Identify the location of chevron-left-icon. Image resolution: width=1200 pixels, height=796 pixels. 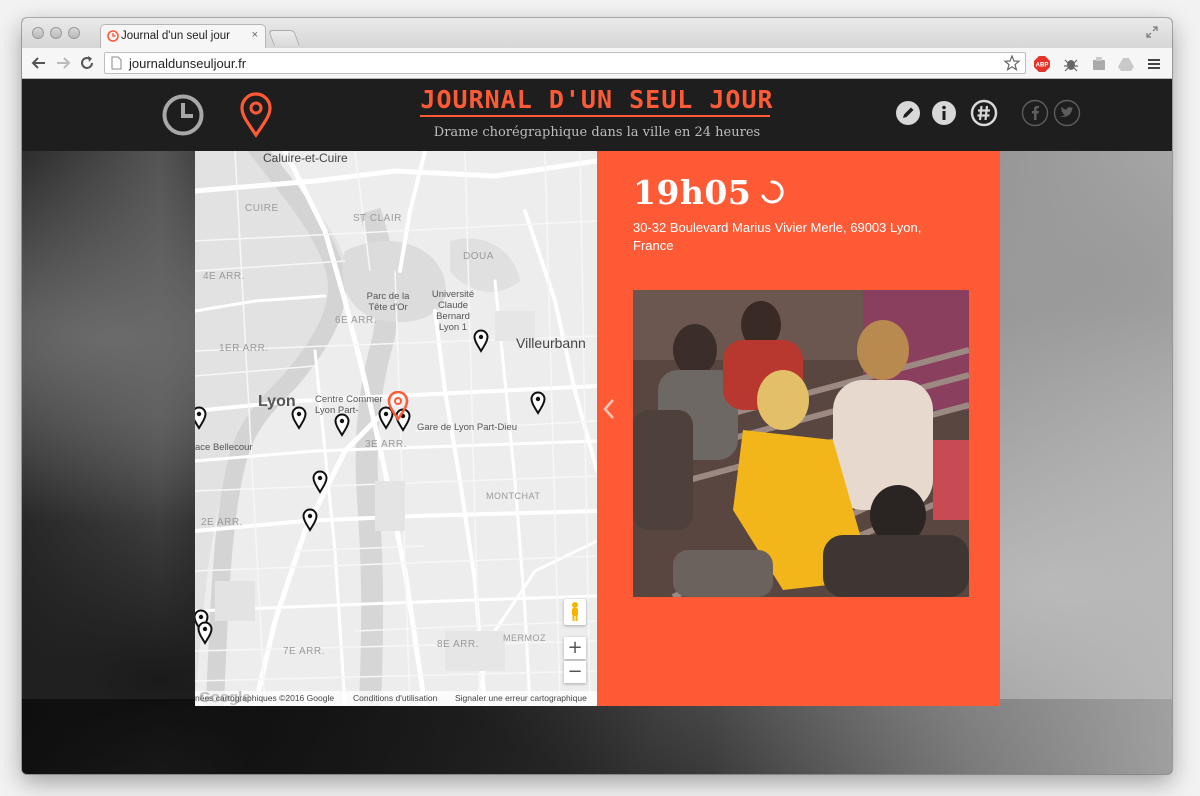
(609, 409).